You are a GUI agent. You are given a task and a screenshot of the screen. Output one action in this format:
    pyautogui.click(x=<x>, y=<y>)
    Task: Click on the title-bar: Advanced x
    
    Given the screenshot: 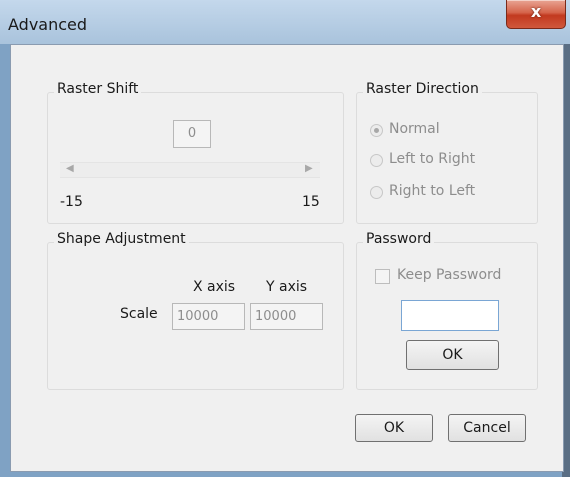 What is the action you would take?
    pyautogui.click(x=285, y=22)
    